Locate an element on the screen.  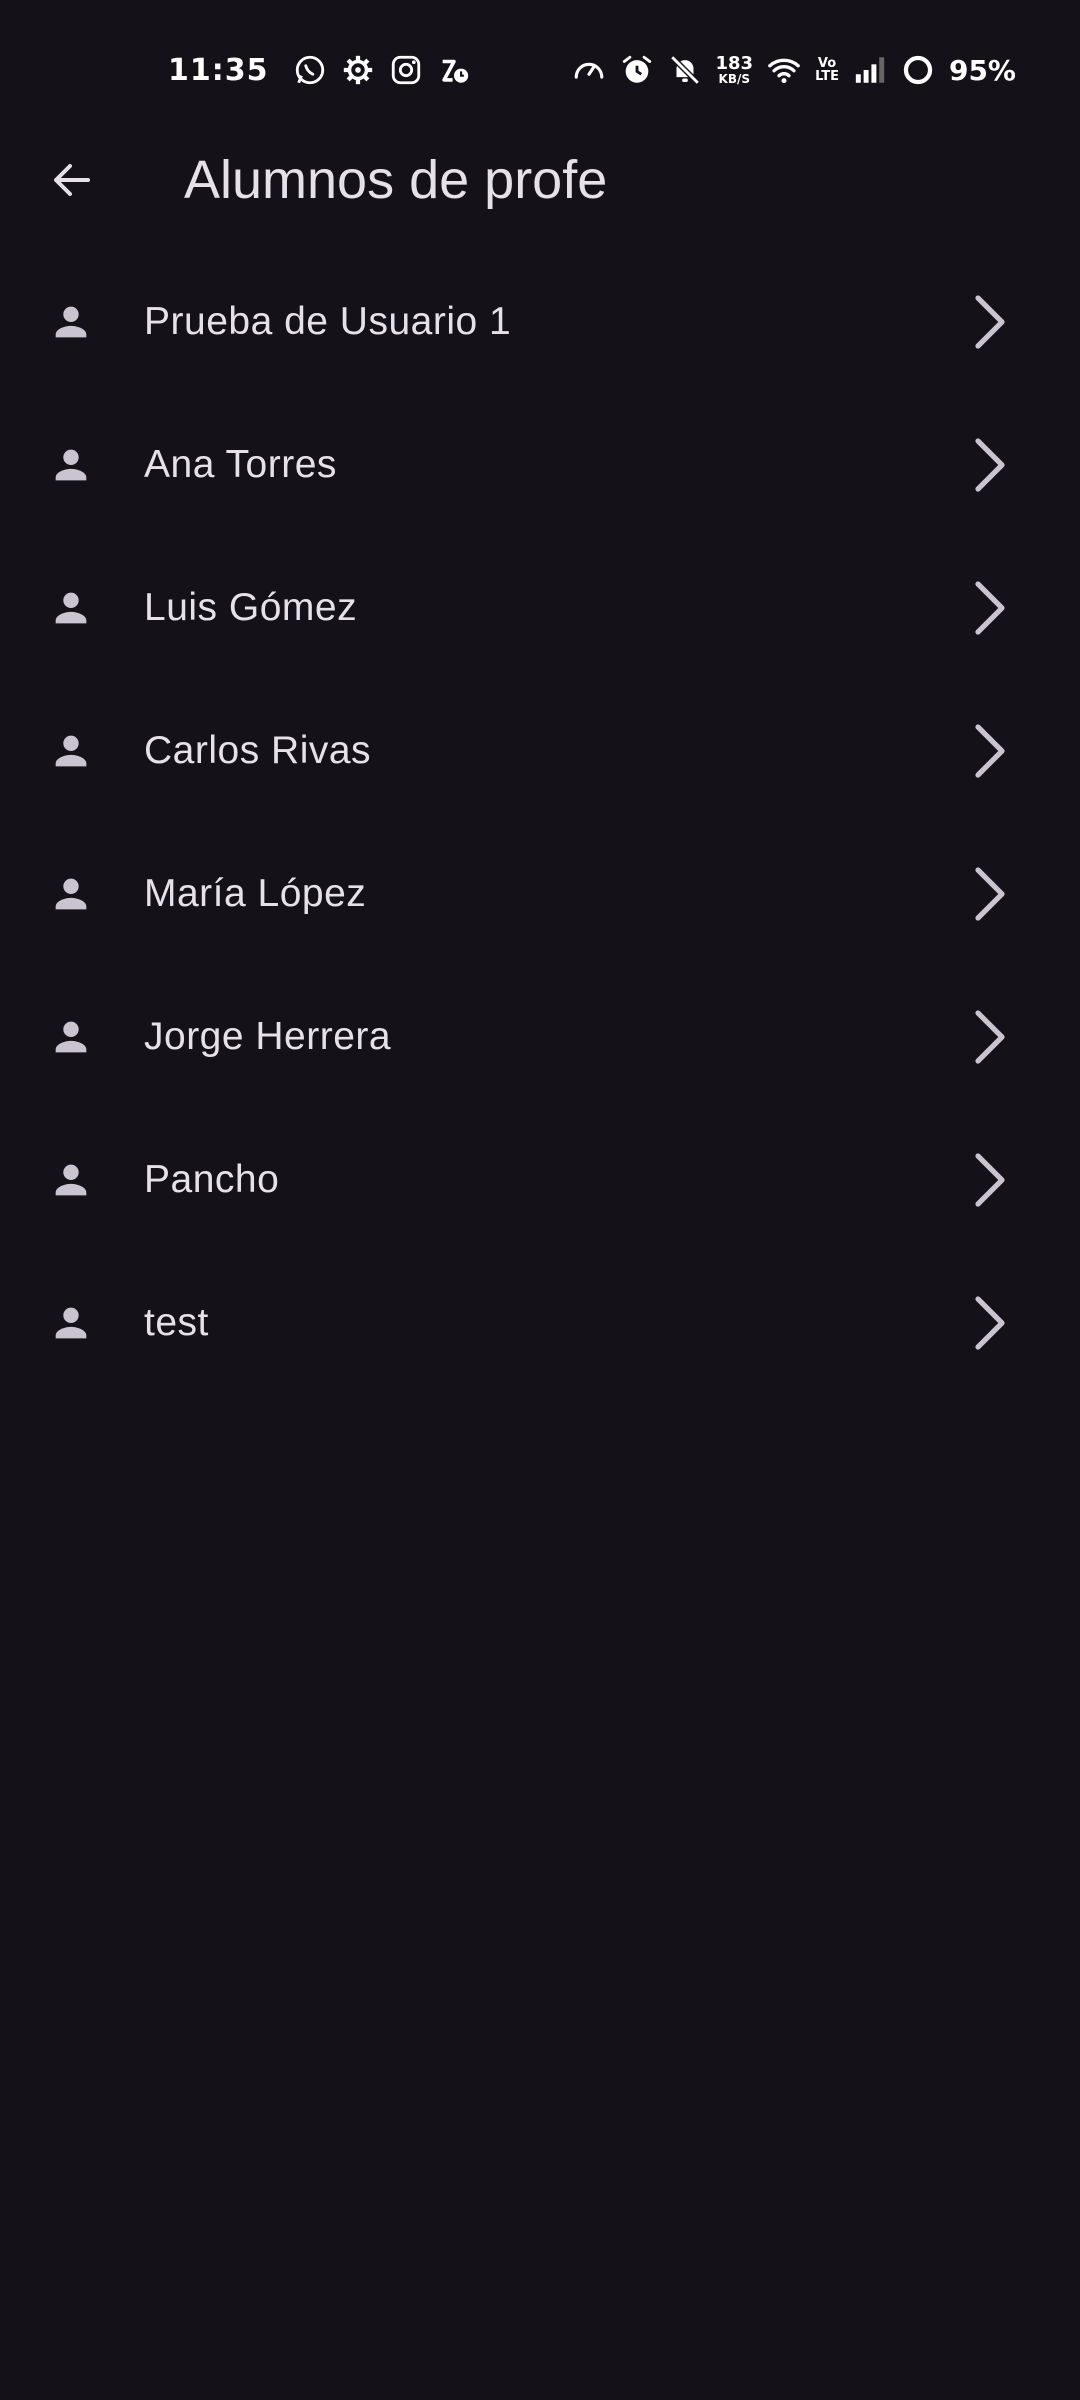
student-name: María López is located at coordinates (255, 893).